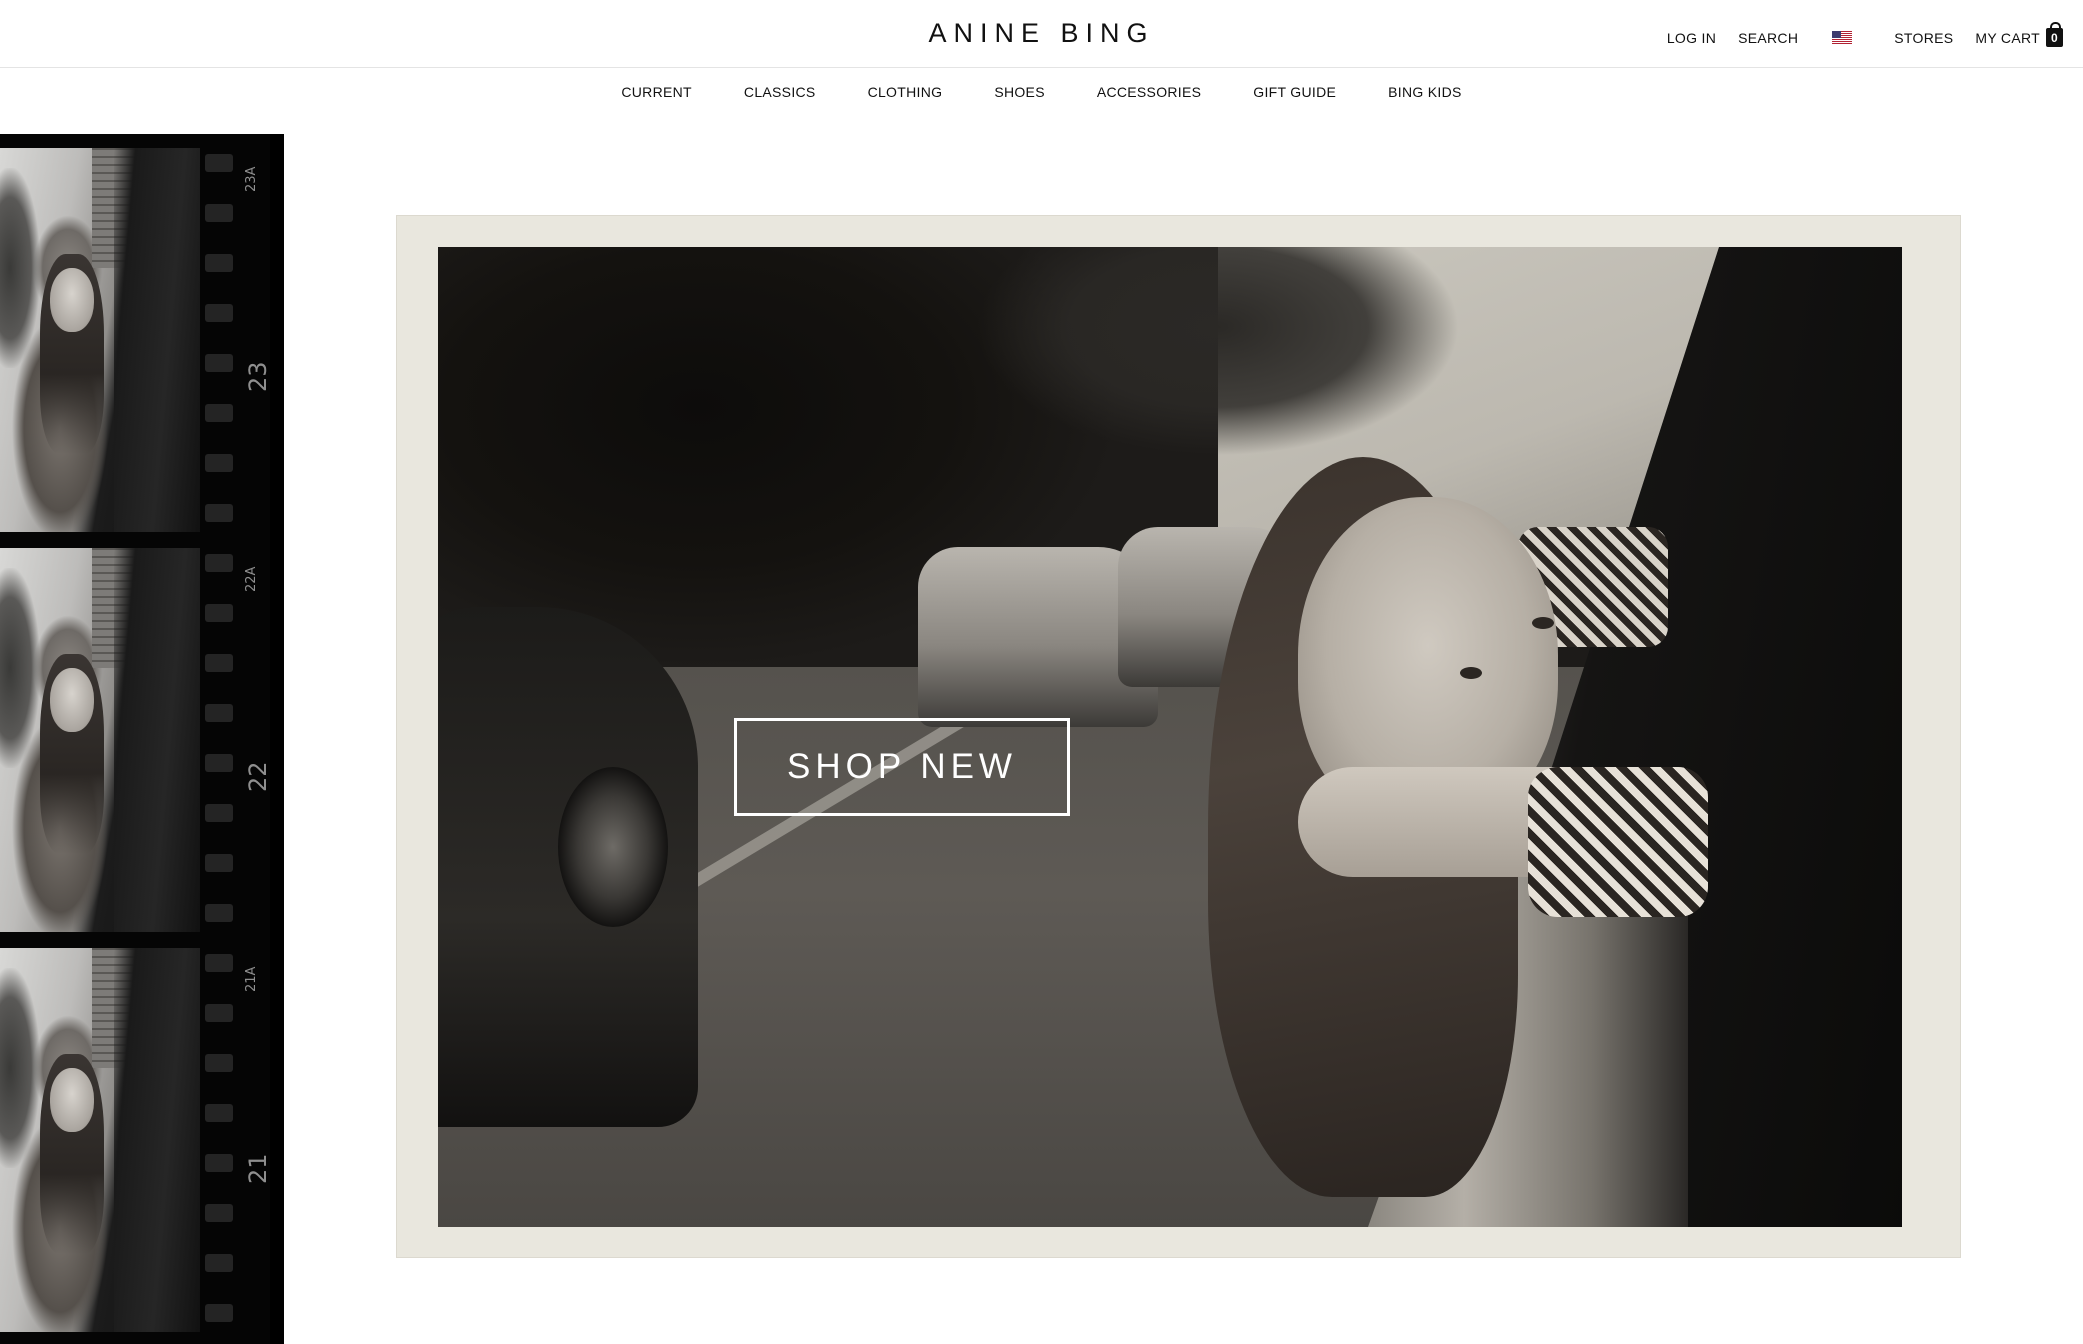 This screenshot has height=1344, width=2083. Describe the element at coordinates (1923, 38) in the screenshot. I see `stores-link: STORES` at that location.